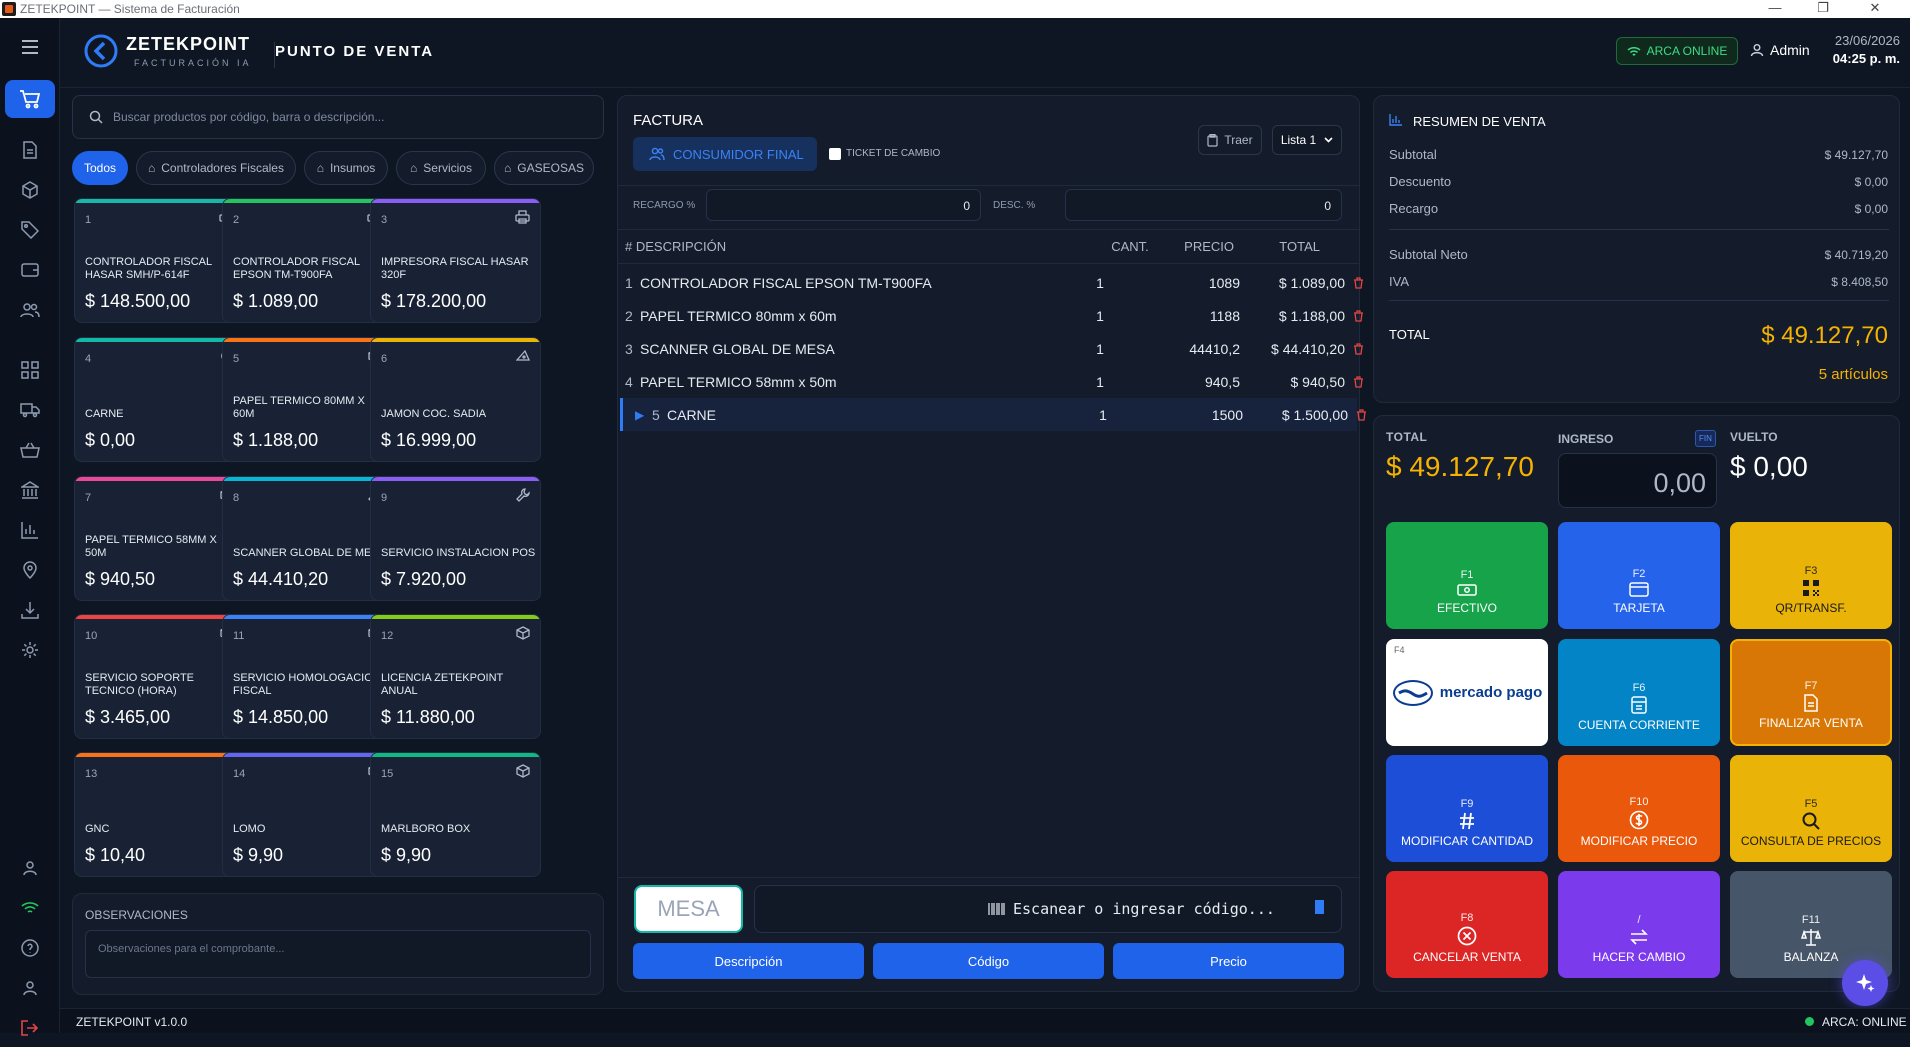  Describe the element at coordinates (159, 814) in the screenshot. I see `product-card: 13 GNC $ 10,40` at that location.